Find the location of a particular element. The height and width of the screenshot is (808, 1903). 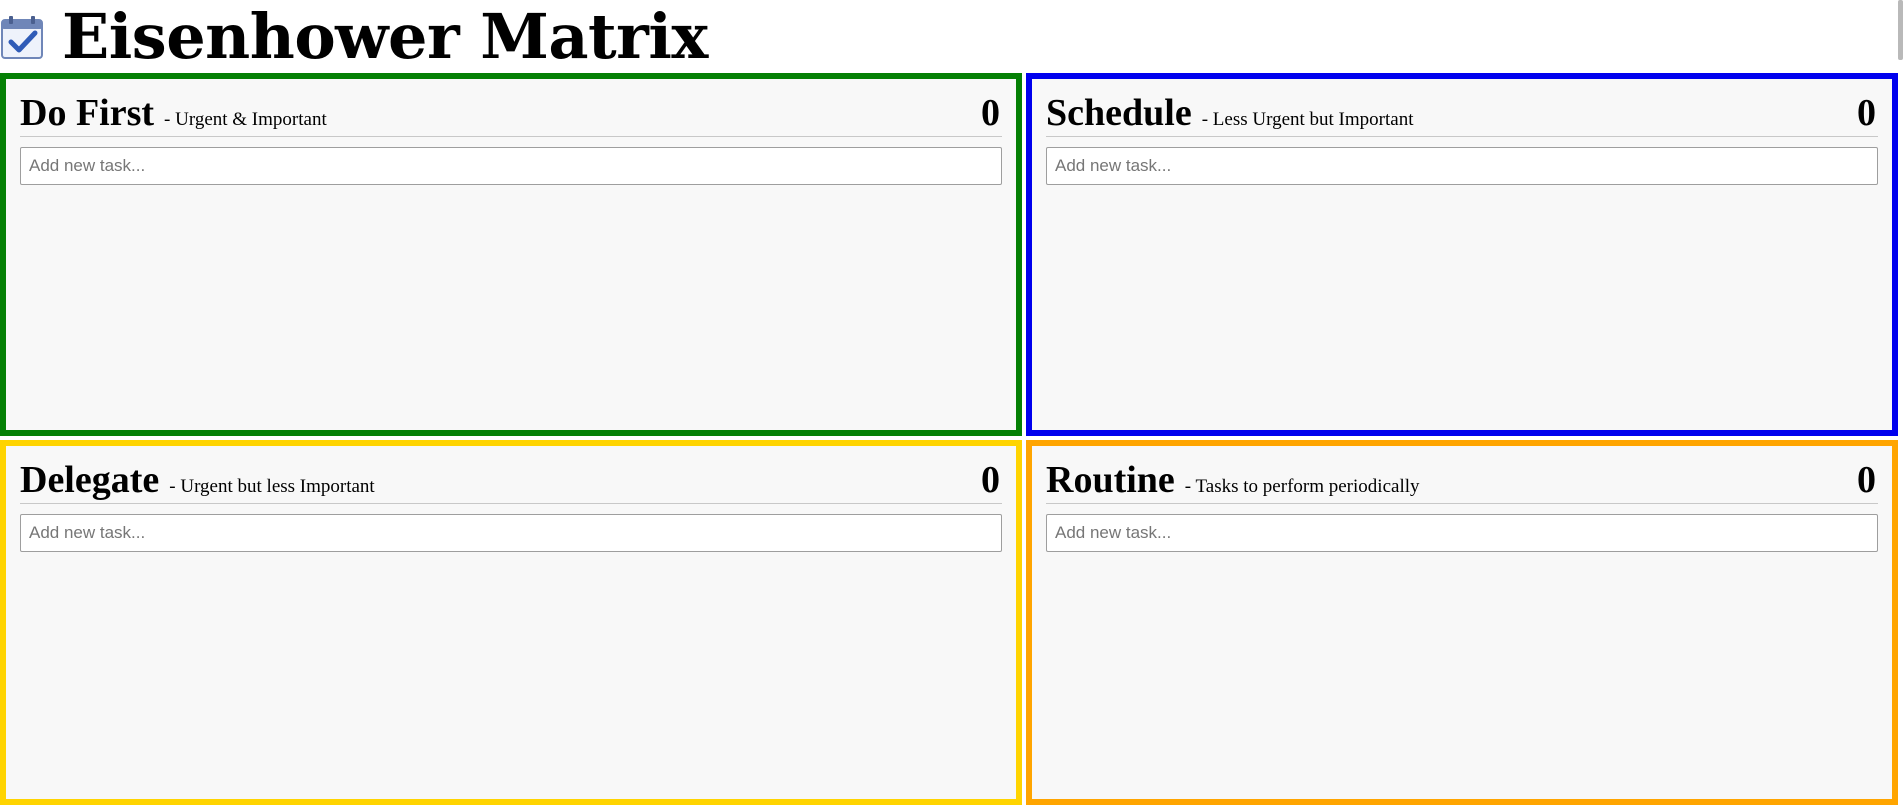

quadrant-subtitle: - Tasks to perform periodically is located at coordinates (1302, 486).